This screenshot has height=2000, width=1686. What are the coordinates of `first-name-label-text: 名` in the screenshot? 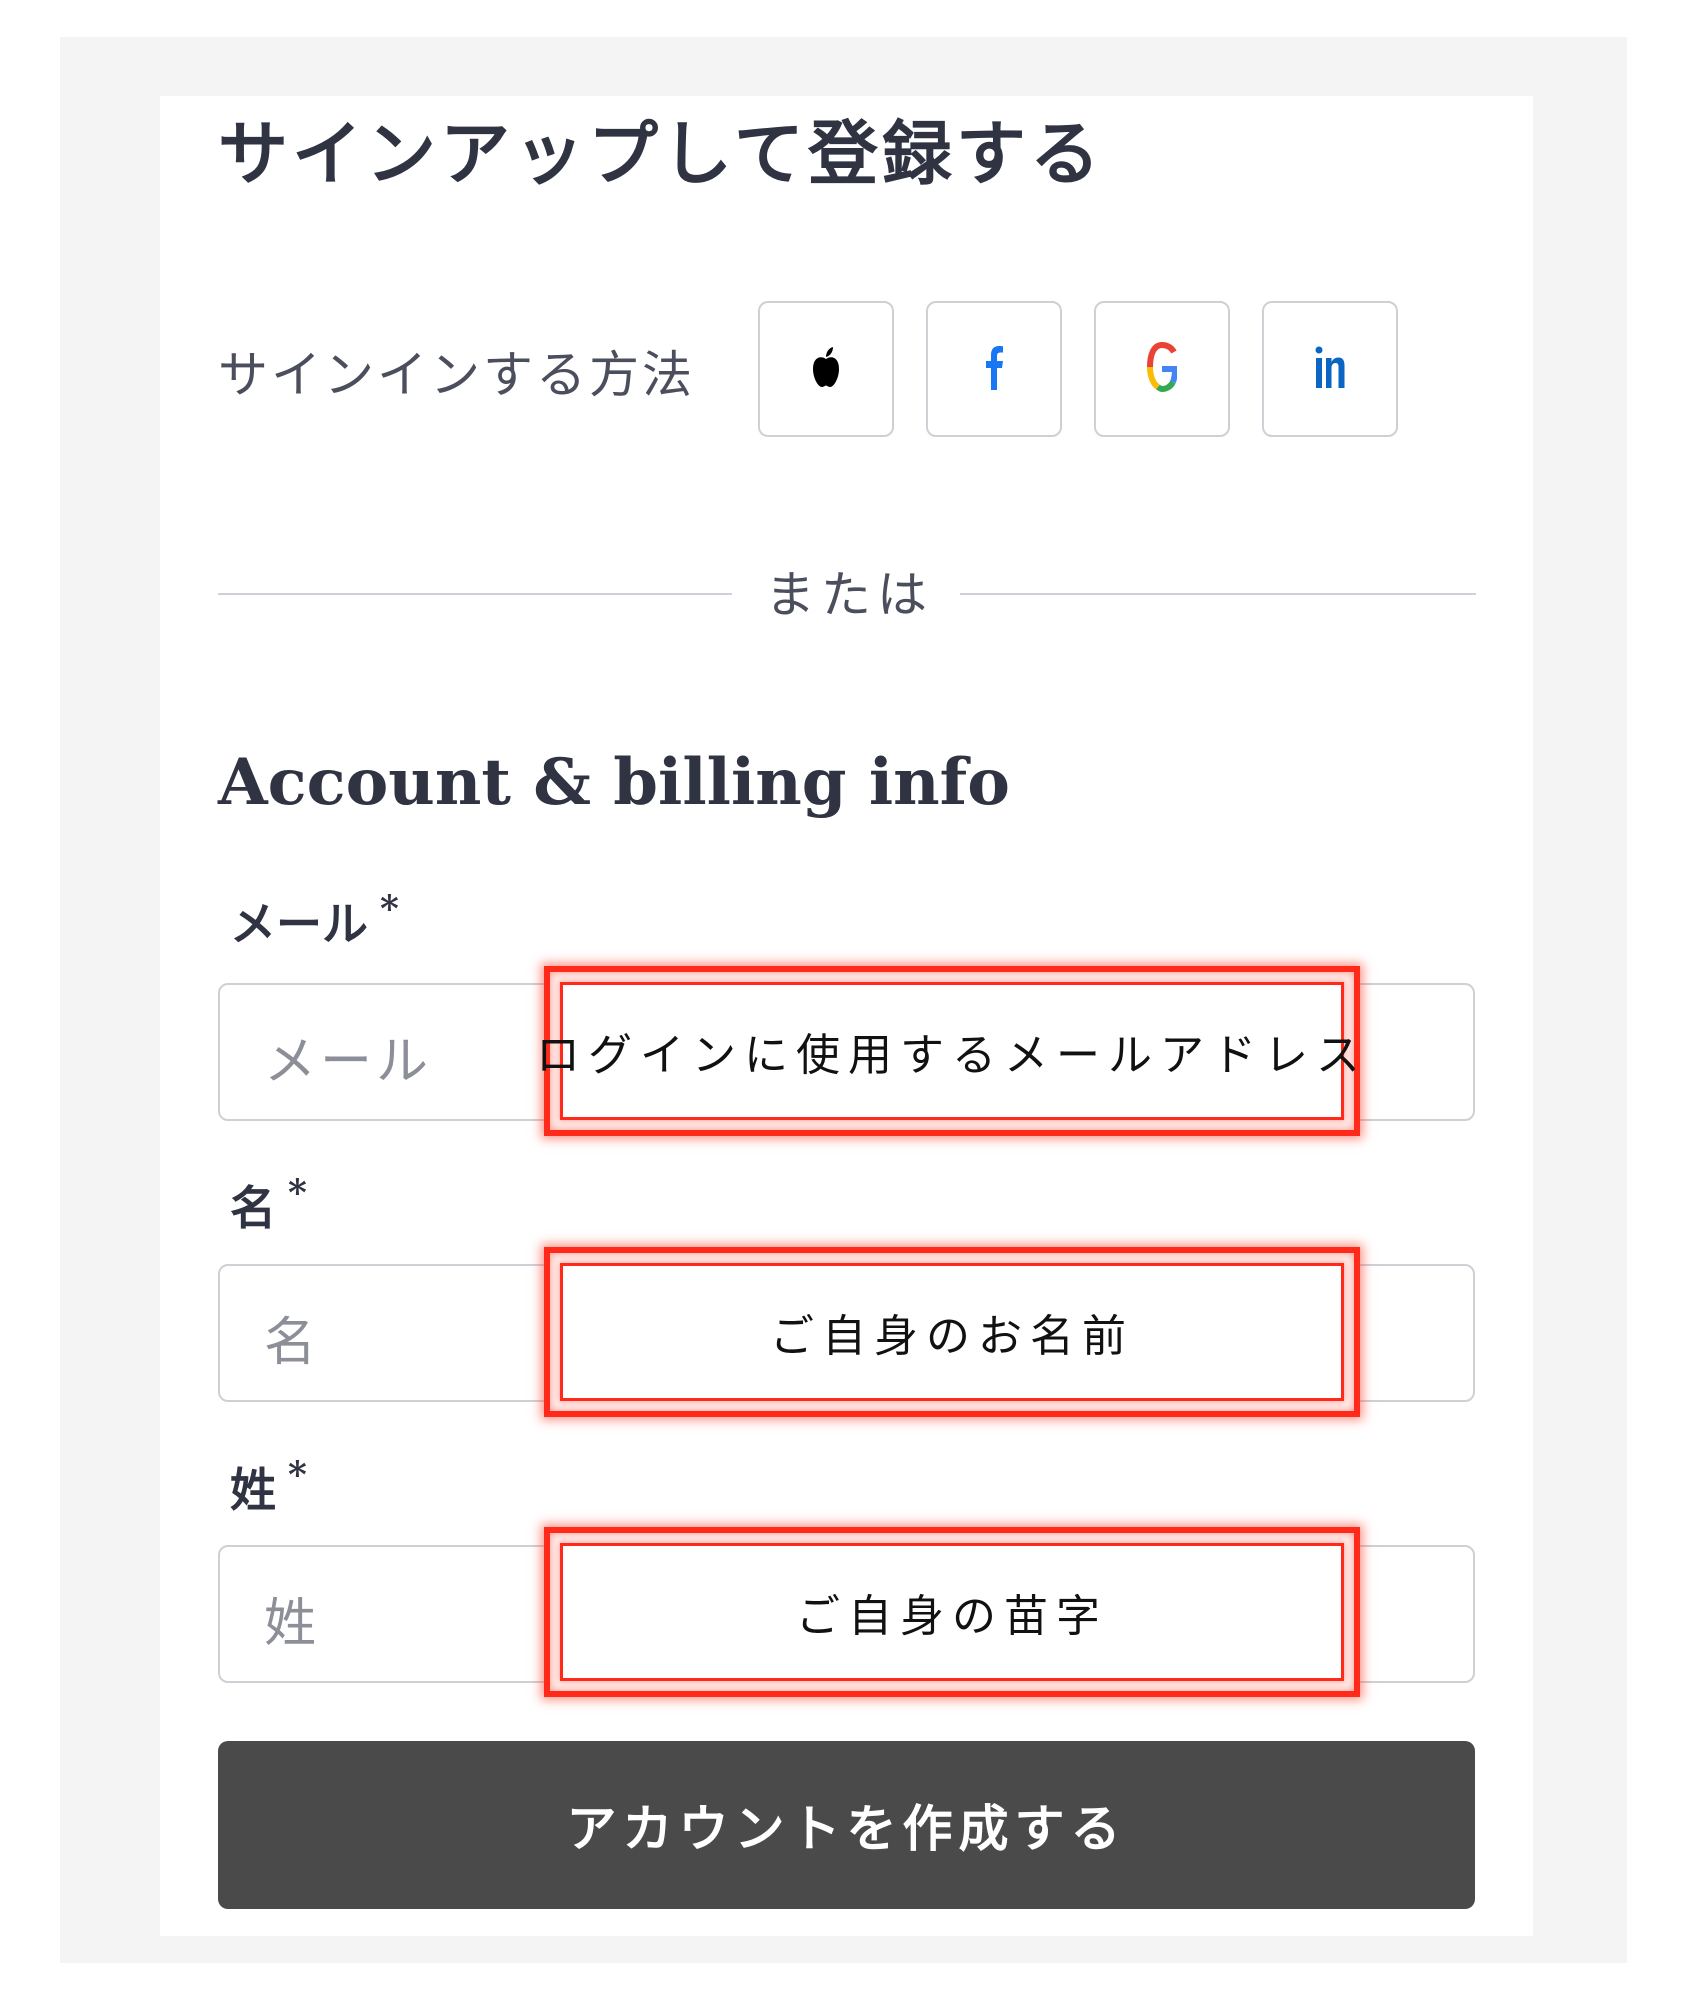 It's located at (253, 1208).